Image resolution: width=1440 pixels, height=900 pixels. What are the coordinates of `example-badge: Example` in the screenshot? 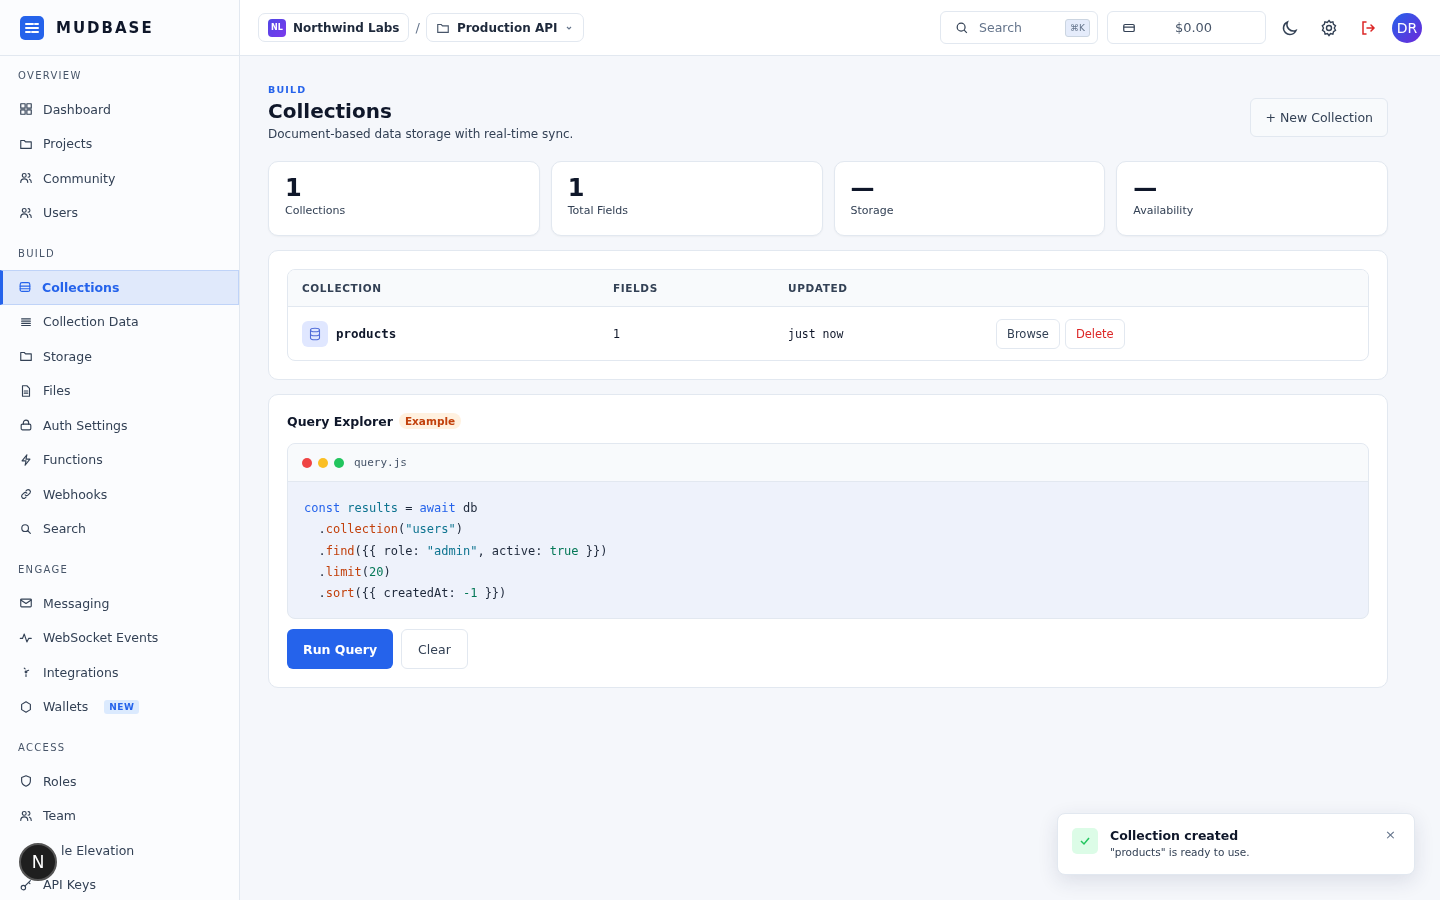 It's located at (430, 421).